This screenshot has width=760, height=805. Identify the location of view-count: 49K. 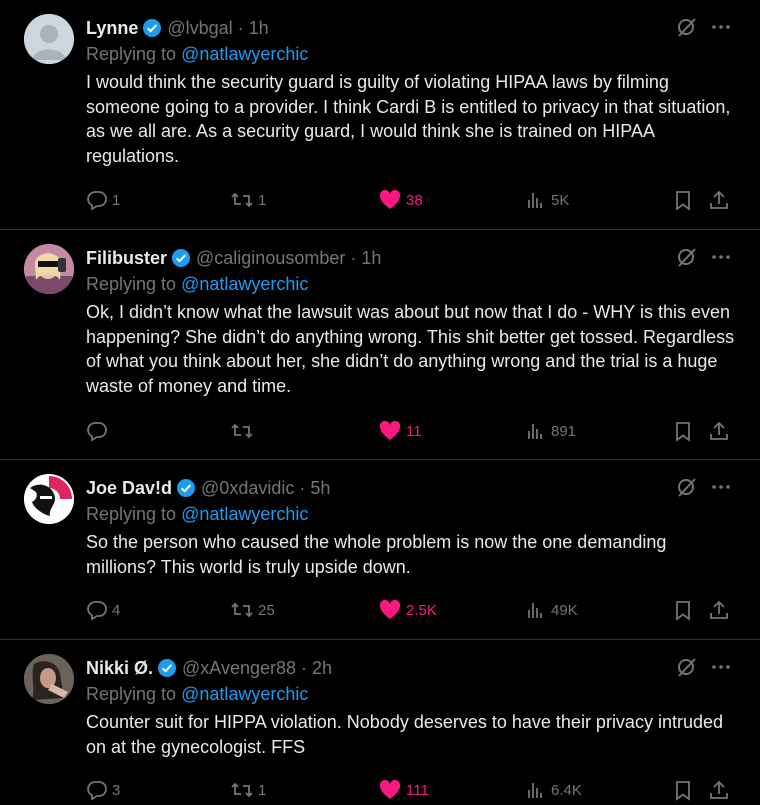
(564, 610).